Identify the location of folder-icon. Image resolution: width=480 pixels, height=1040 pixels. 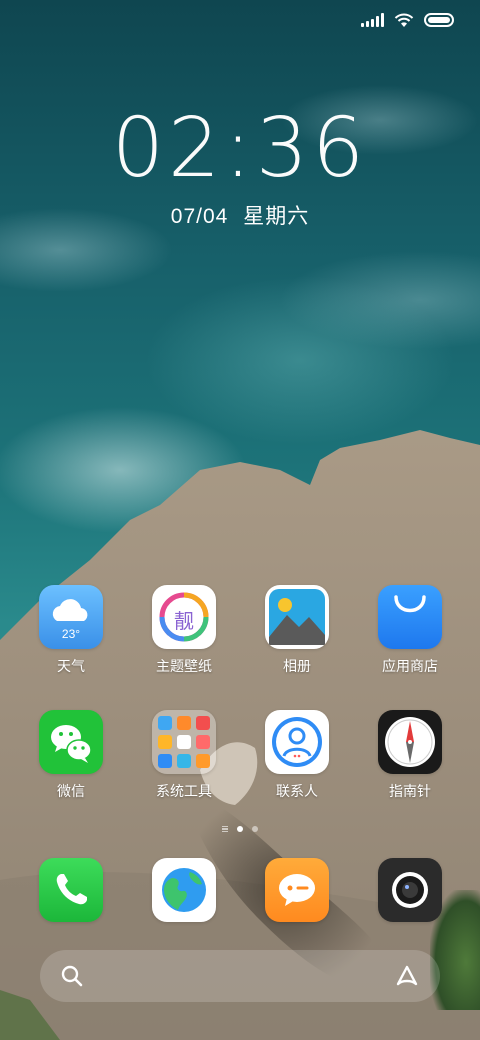
(184, 742).